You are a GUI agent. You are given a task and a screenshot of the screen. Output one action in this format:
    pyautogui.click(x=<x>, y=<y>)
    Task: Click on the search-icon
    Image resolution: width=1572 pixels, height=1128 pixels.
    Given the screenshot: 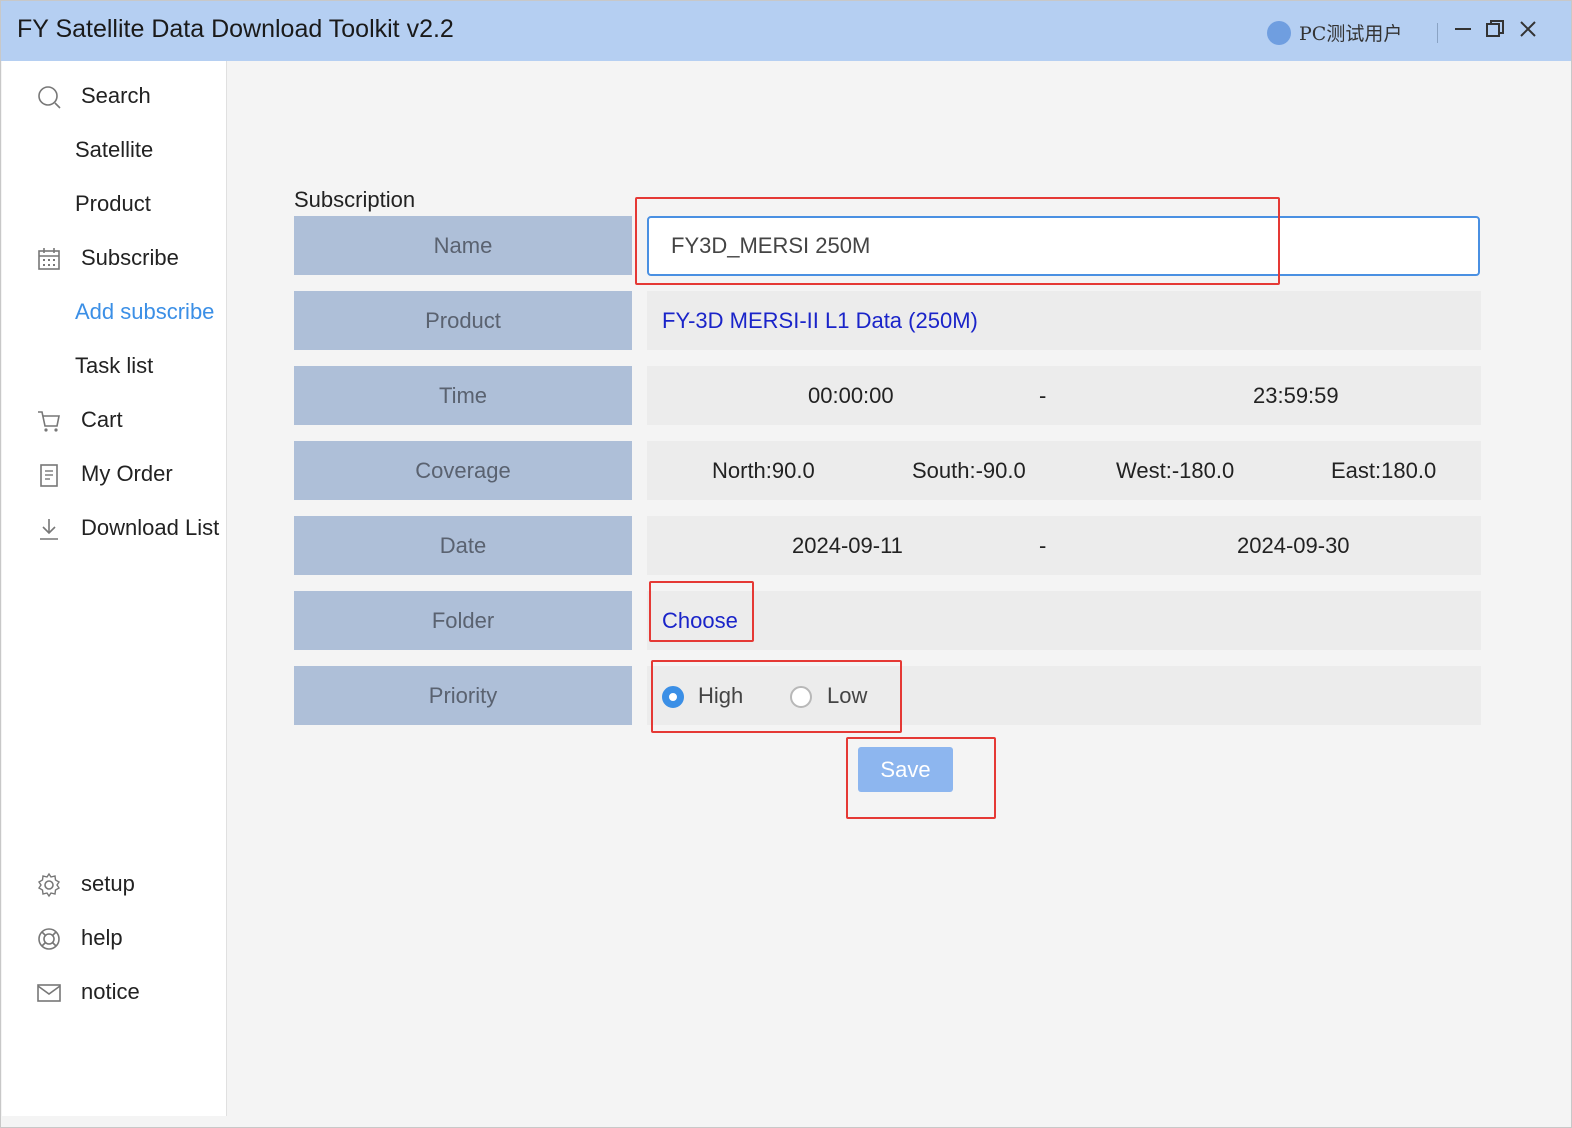 What is the action you would take?
    pyautogui.click(x=49, y=97)
    